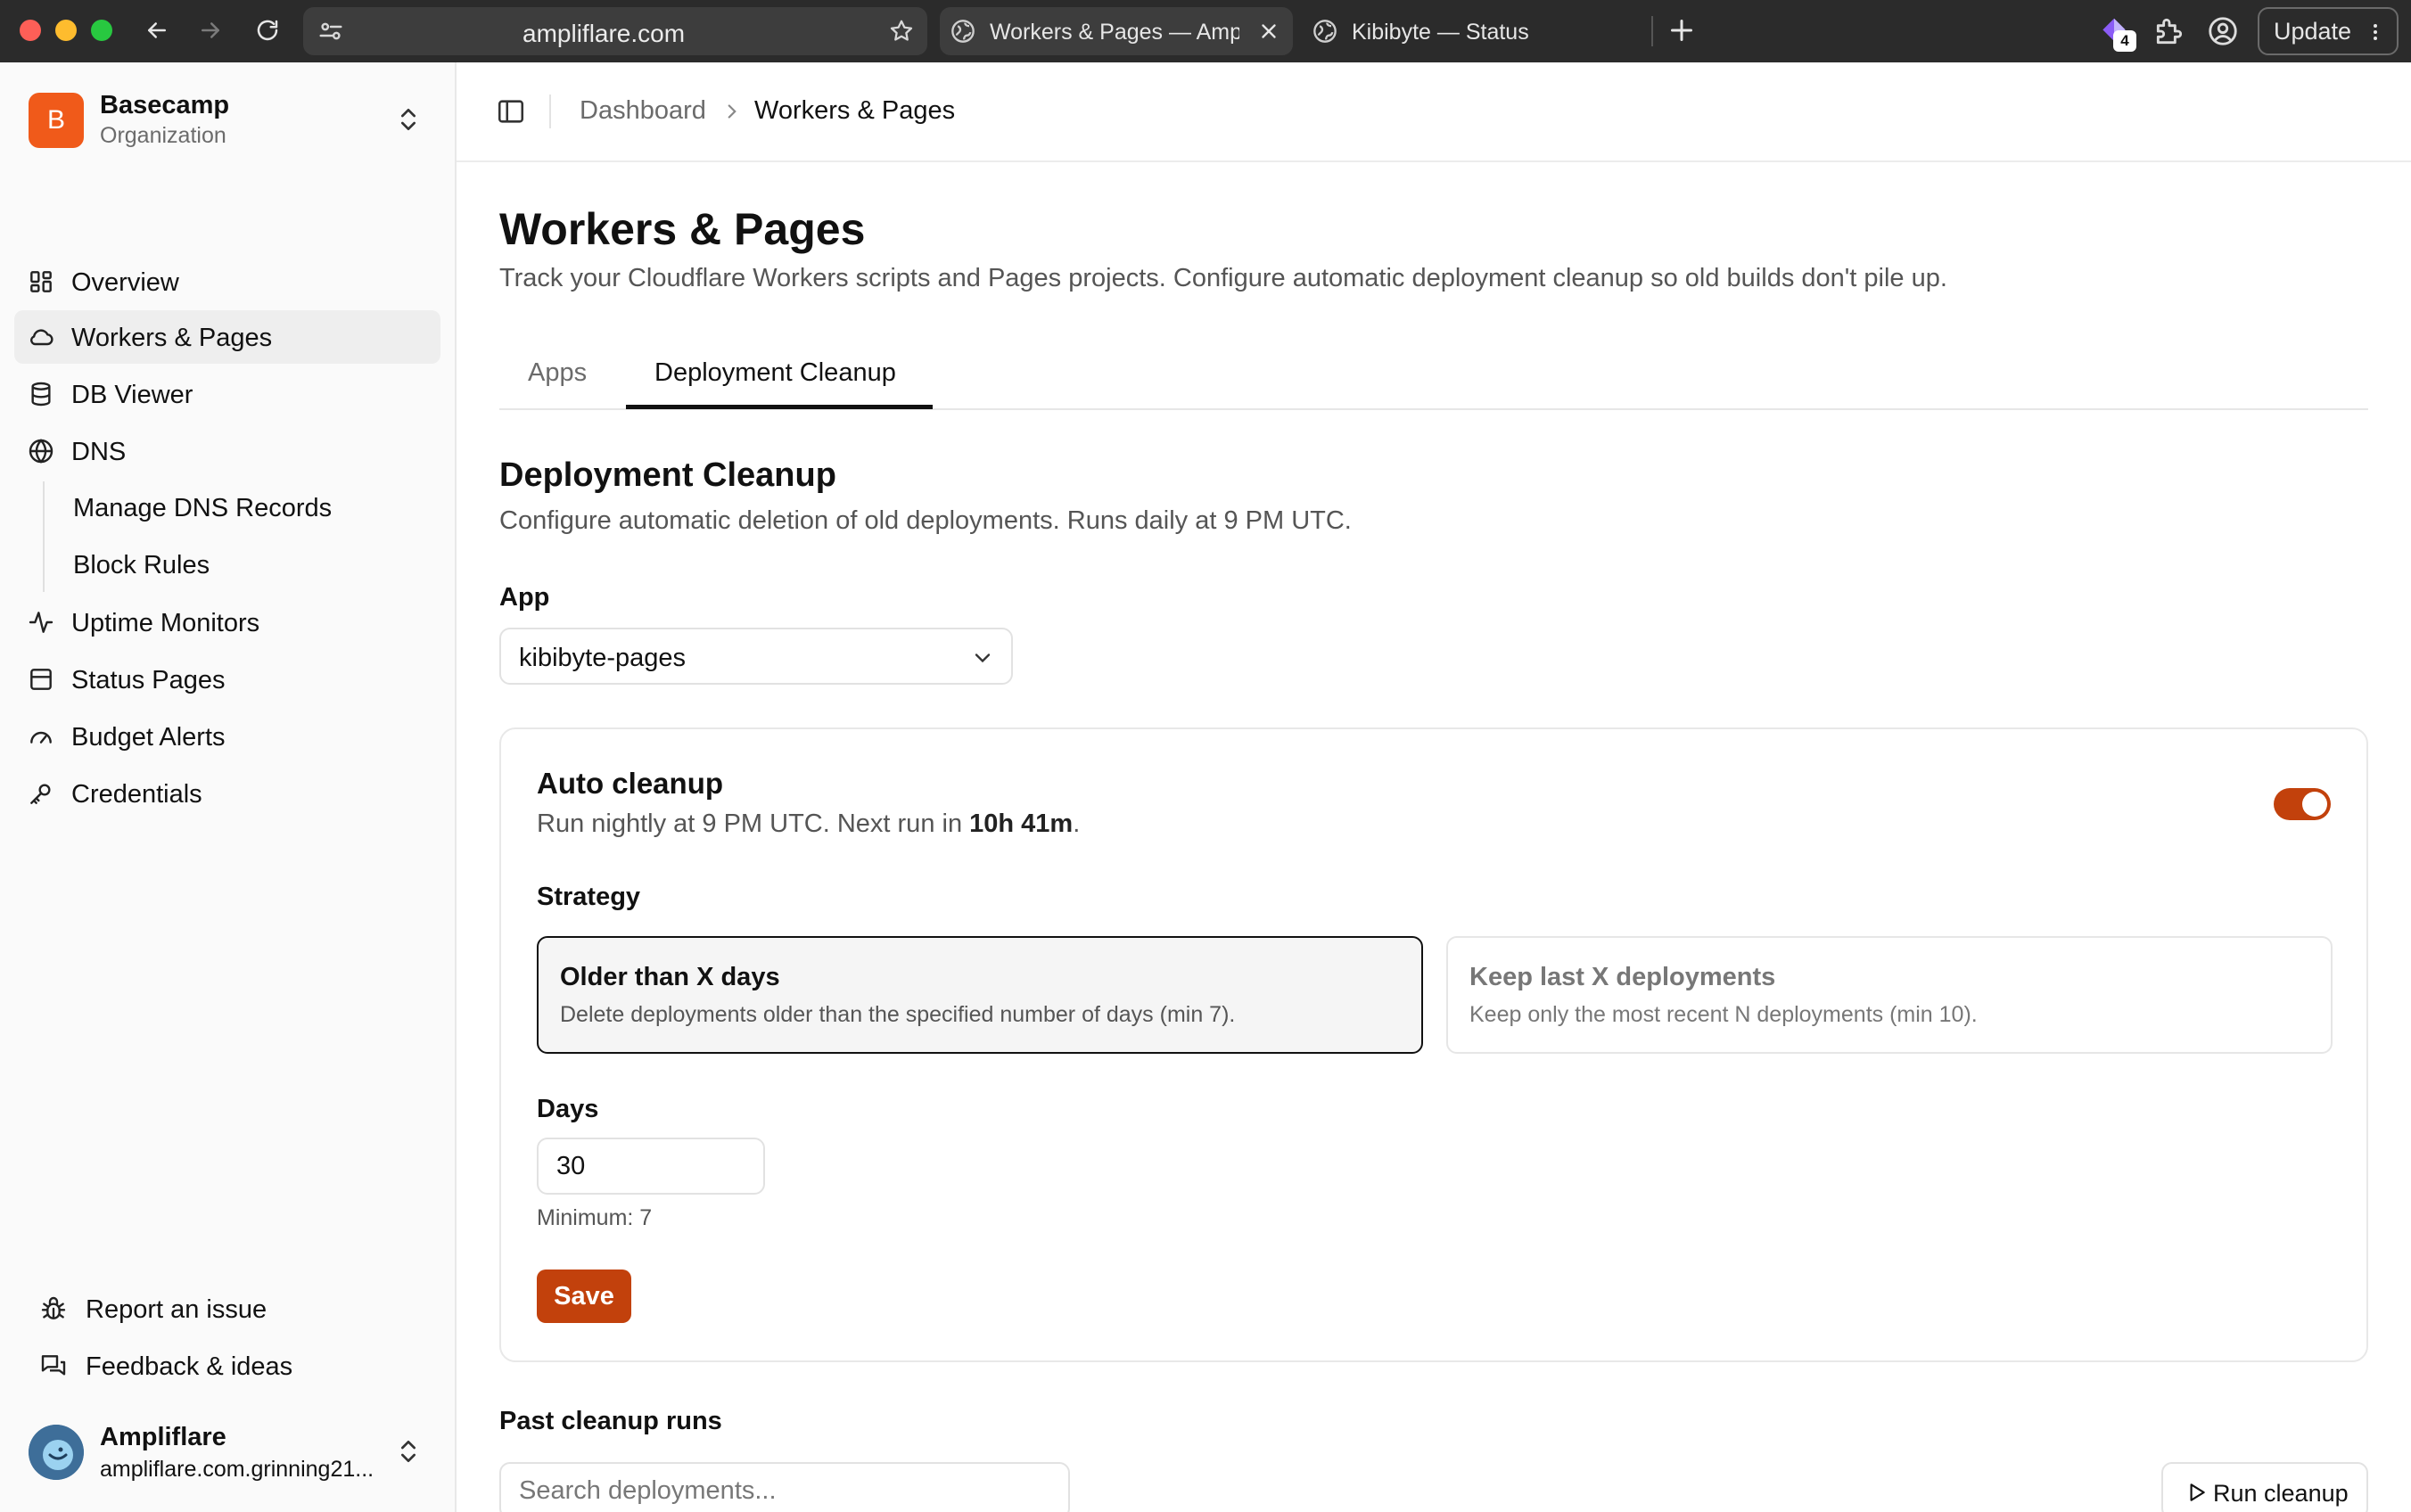 The image size is (2411, 1512). Describe the element at coordinates (901, 31) in the screenshot. I see `bookmark-star-icon` at that location.